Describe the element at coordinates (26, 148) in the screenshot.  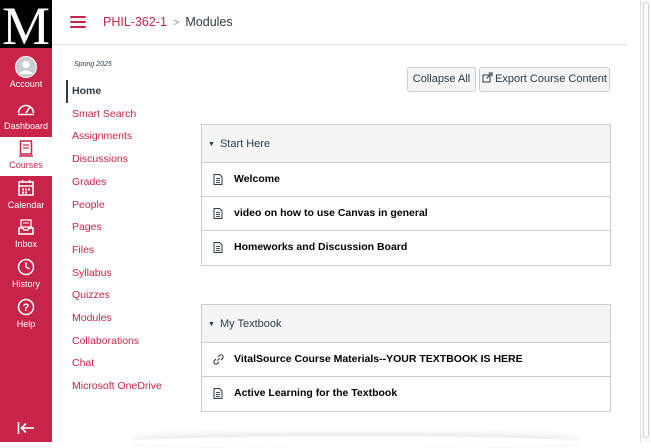
I see `courses-icon` at that location.